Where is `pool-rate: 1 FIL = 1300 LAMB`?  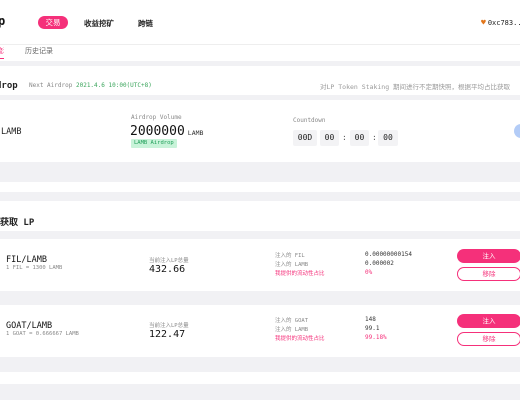 pool-rate: 1 FIL = 1300 LAMB is located at coordinates (34, 268).